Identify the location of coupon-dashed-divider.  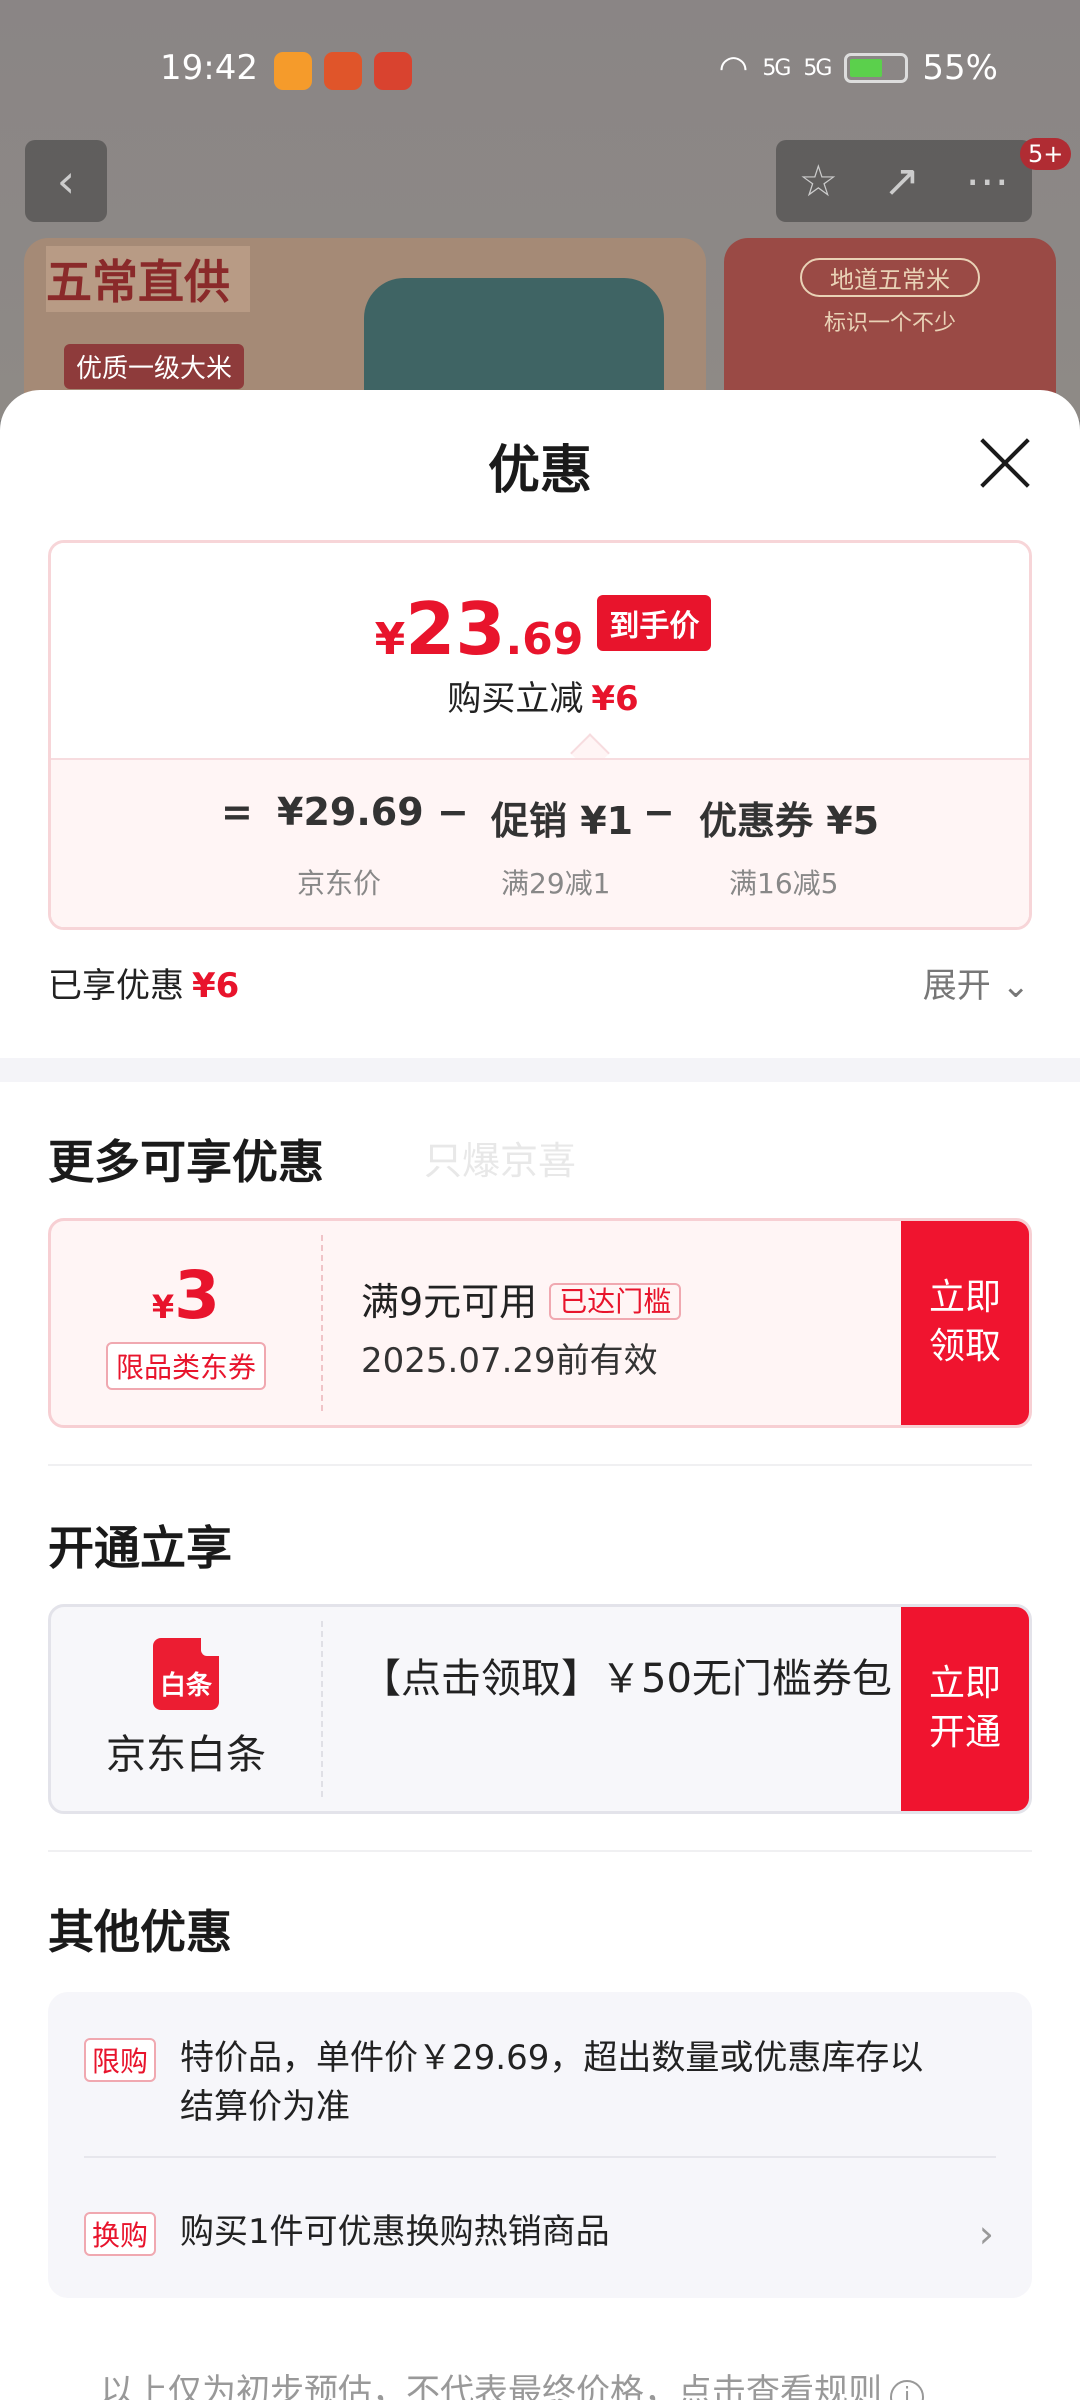
(322, 1323).